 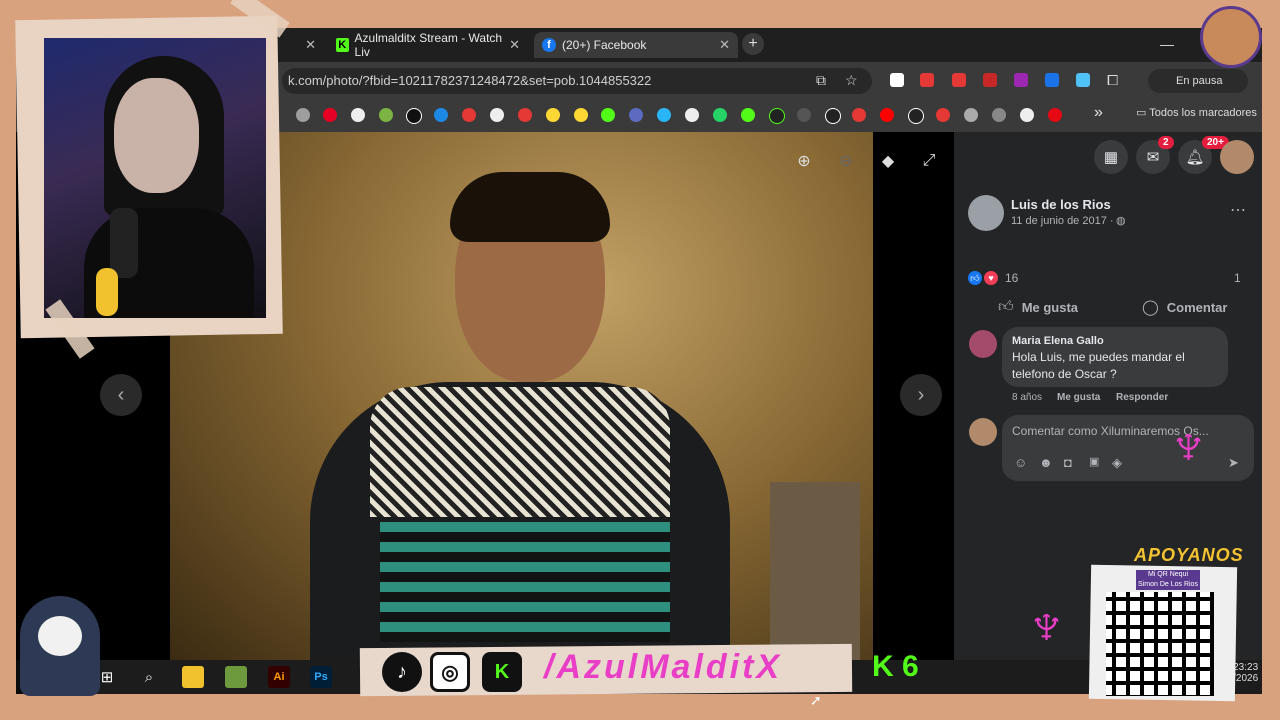 I want to click on comment-age: 8 años, so click(x=1027, y=397).